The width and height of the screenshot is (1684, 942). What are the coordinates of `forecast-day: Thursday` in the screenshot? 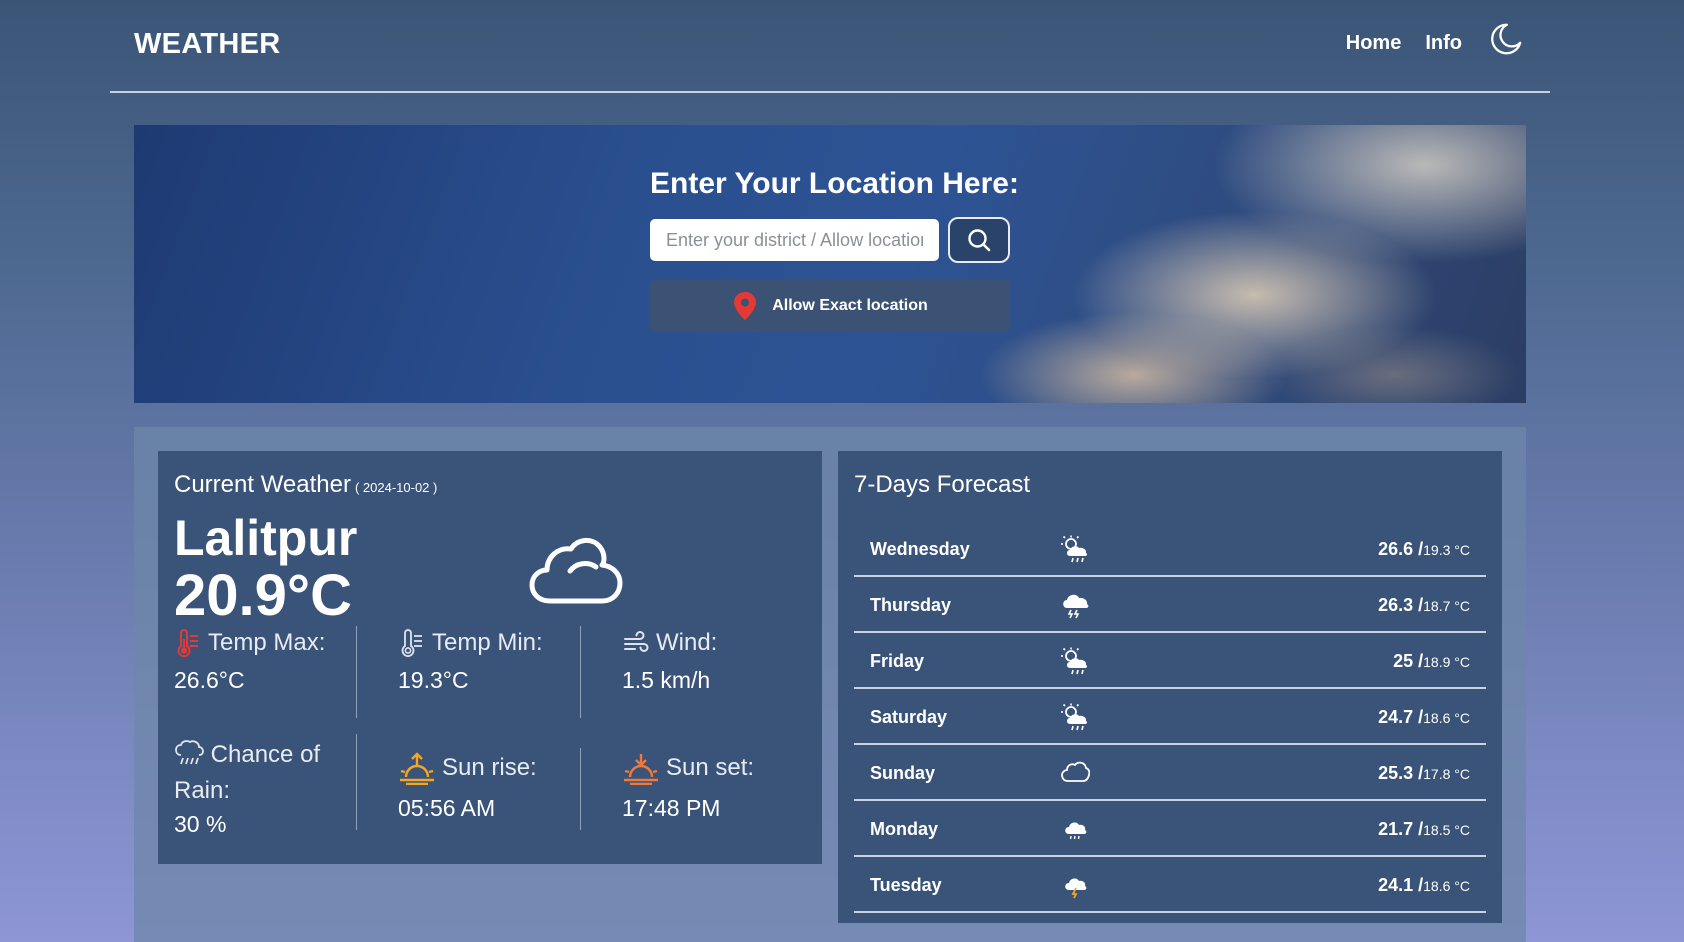 It's located at (911, 604).